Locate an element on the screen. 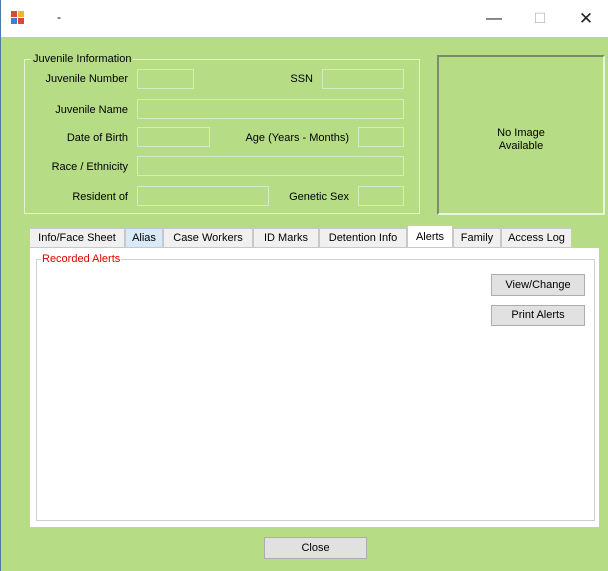 The height and width of the screenshot is (571, 608). maximize-button: ☐ is located at coordinates (540, 18).